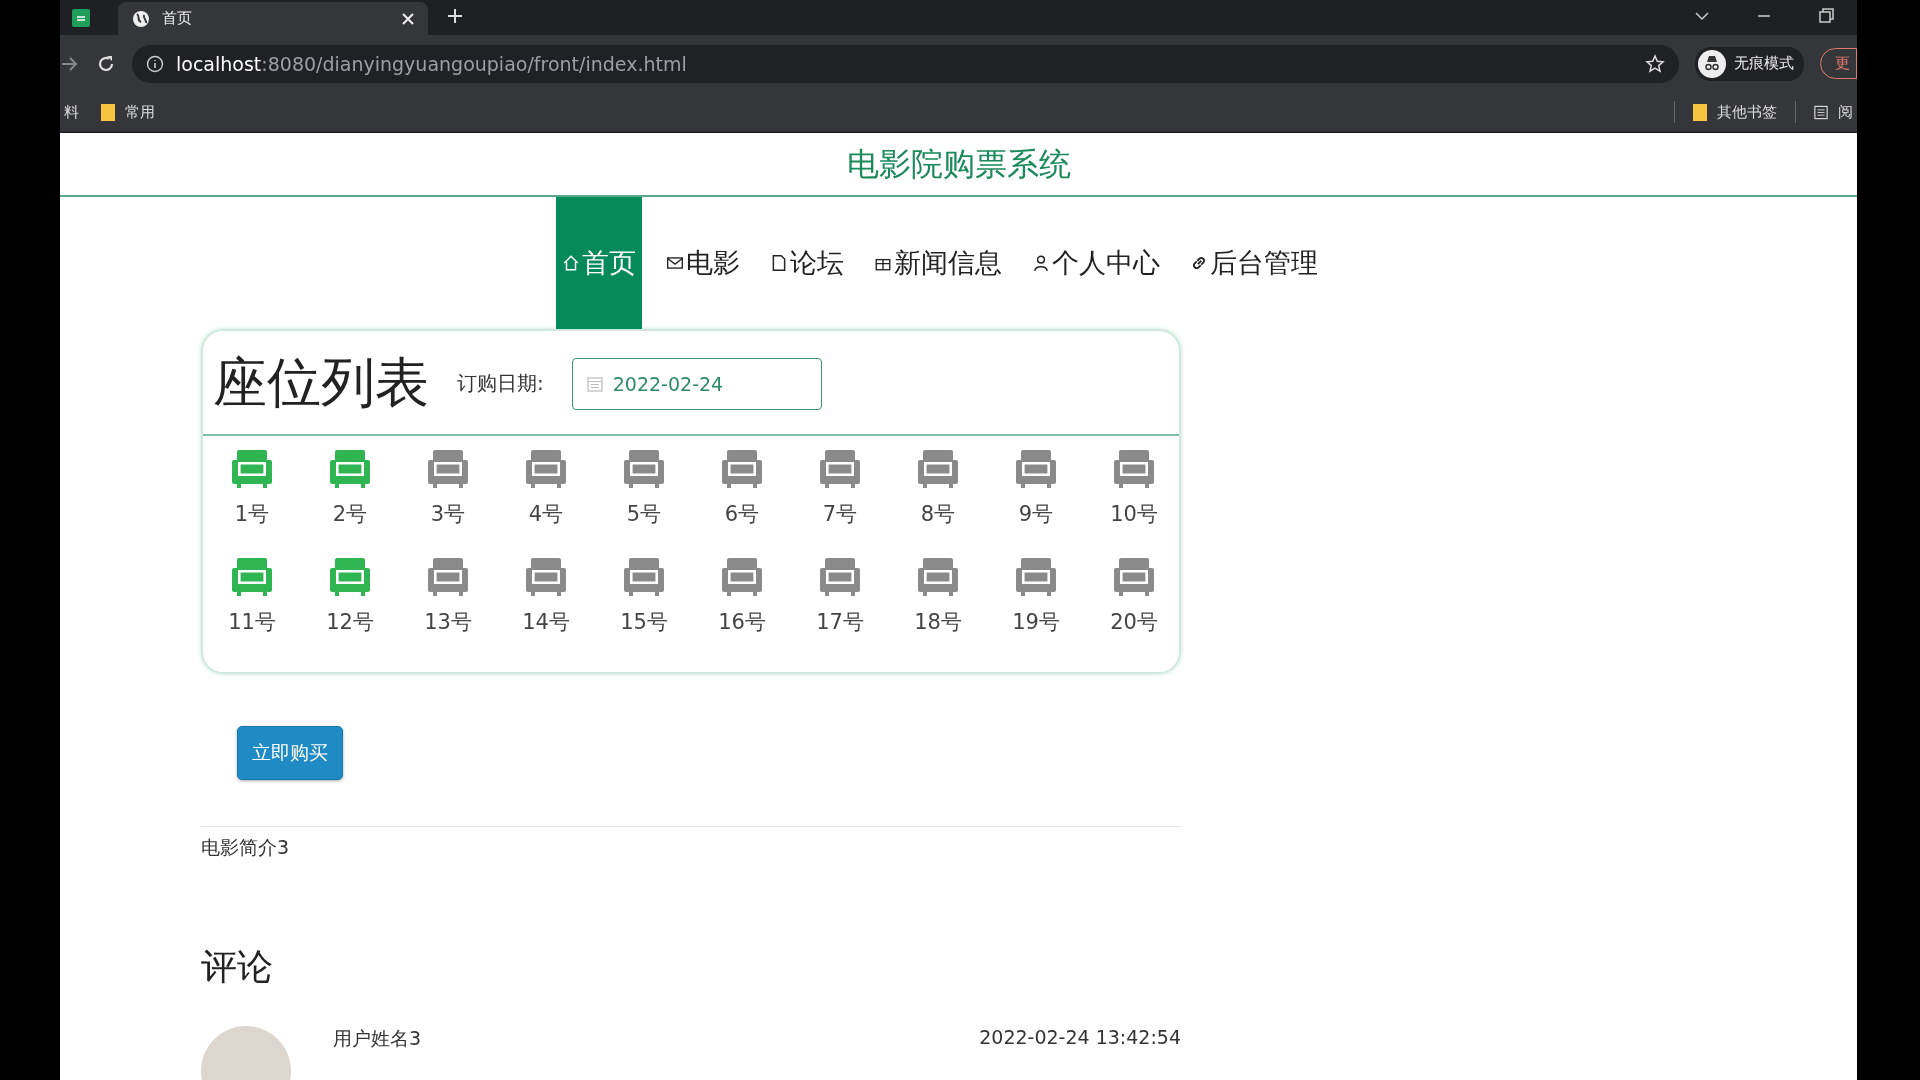 This screenshot has width=1920, height=1080. What do you see at coordinates (594, 383) in the screenshot?
I see `calendar-icon` at bounding box center [594, 383].